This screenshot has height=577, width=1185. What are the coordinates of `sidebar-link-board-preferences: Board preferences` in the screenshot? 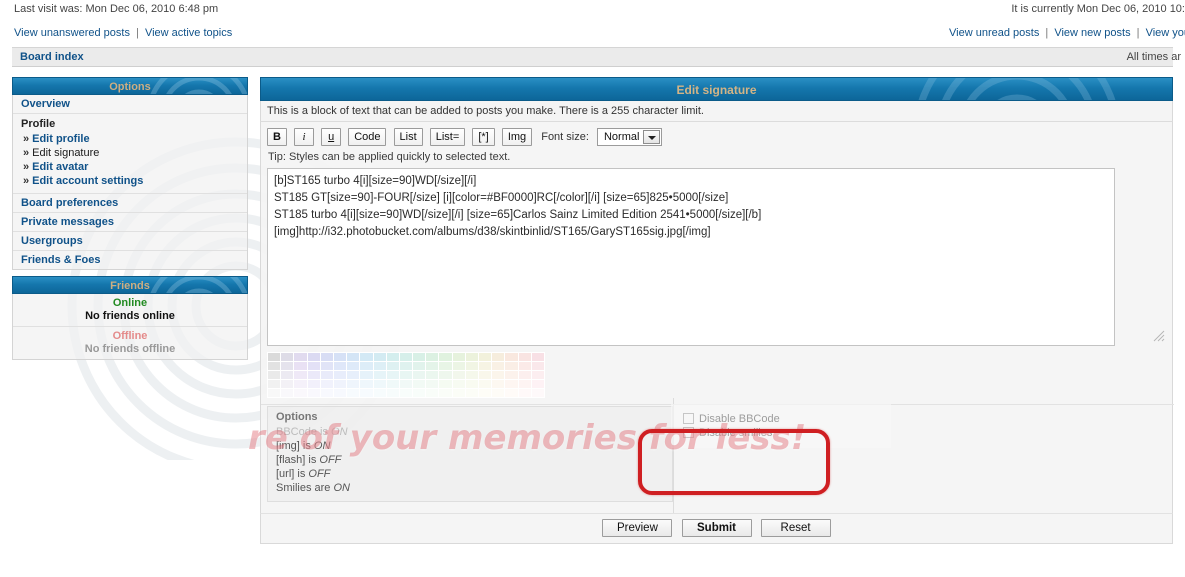 It's located at (69, 203).